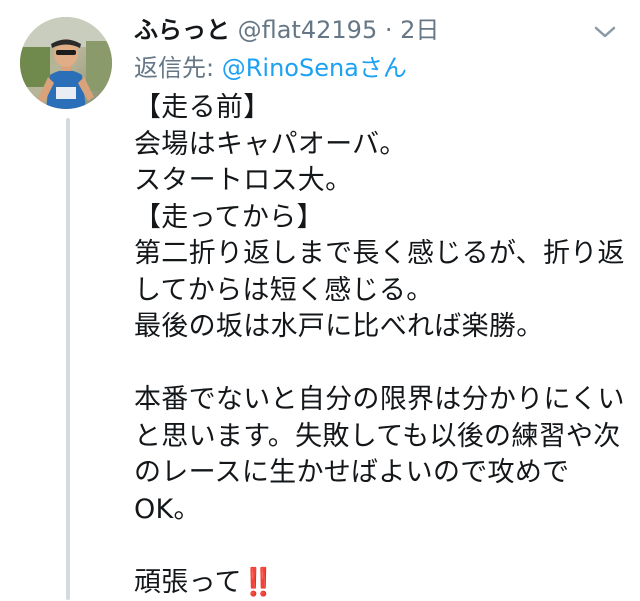 The image size is (640, 601). I want to click on tweet-line: のレースに生かせばよいので攻めで, so click(384, 473).